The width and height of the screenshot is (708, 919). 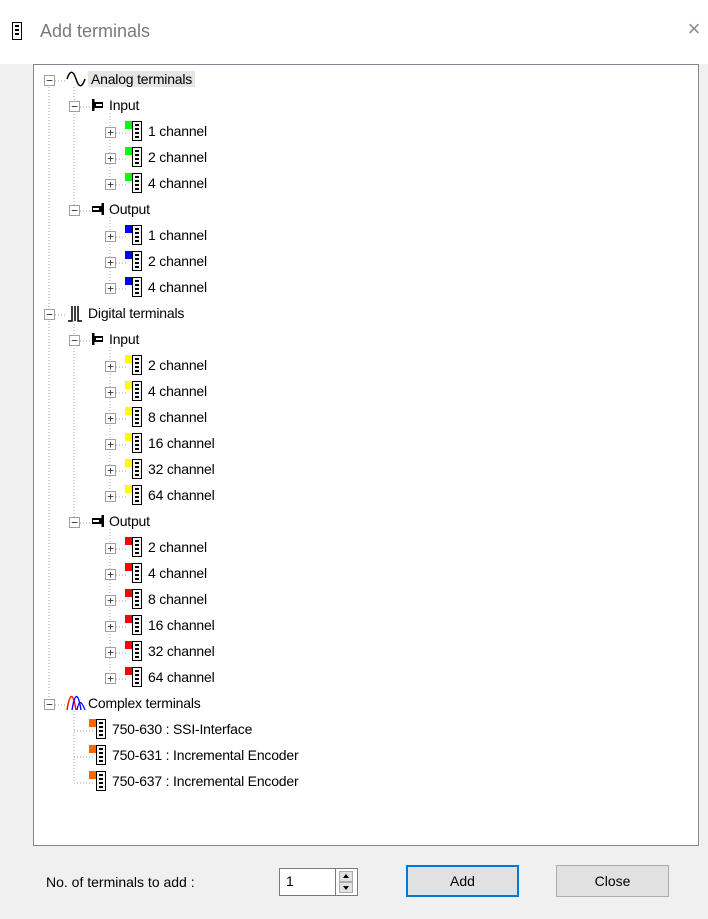 I want to click on tree-item: 750-630 : SSI-Interface, so click(x=364, y=729).